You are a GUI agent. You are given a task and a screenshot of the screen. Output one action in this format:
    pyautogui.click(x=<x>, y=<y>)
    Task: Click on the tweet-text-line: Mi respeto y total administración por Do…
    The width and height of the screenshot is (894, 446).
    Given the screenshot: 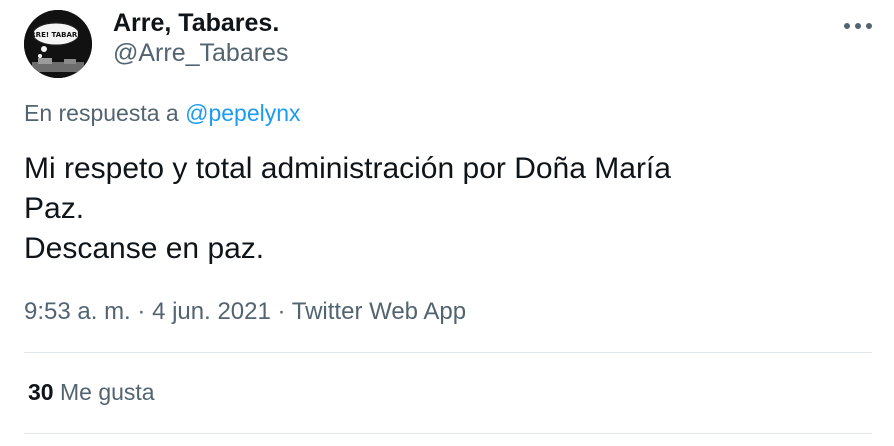 What is the action you would take?
    pyautogui.click(x=347, y=168)
    